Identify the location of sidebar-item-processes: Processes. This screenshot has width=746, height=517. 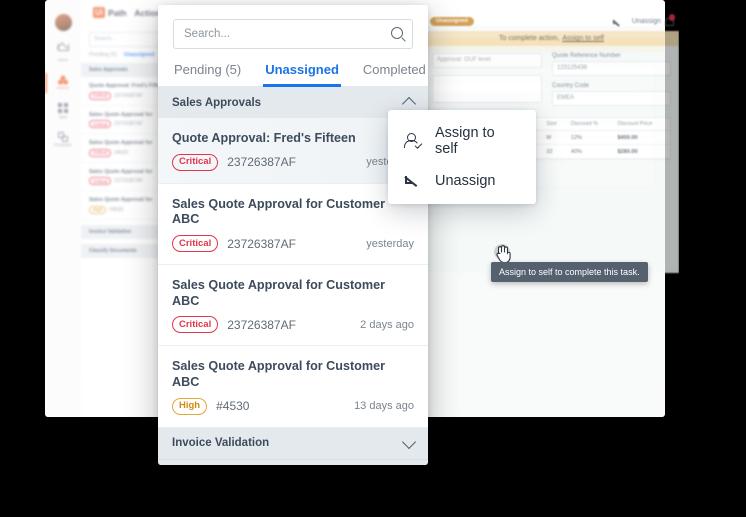
(63, 139).